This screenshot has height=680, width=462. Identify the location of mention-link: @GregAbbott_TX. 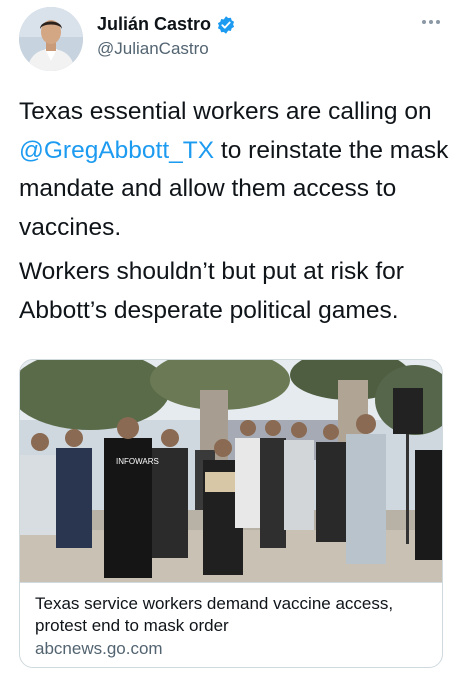
(116, 150).